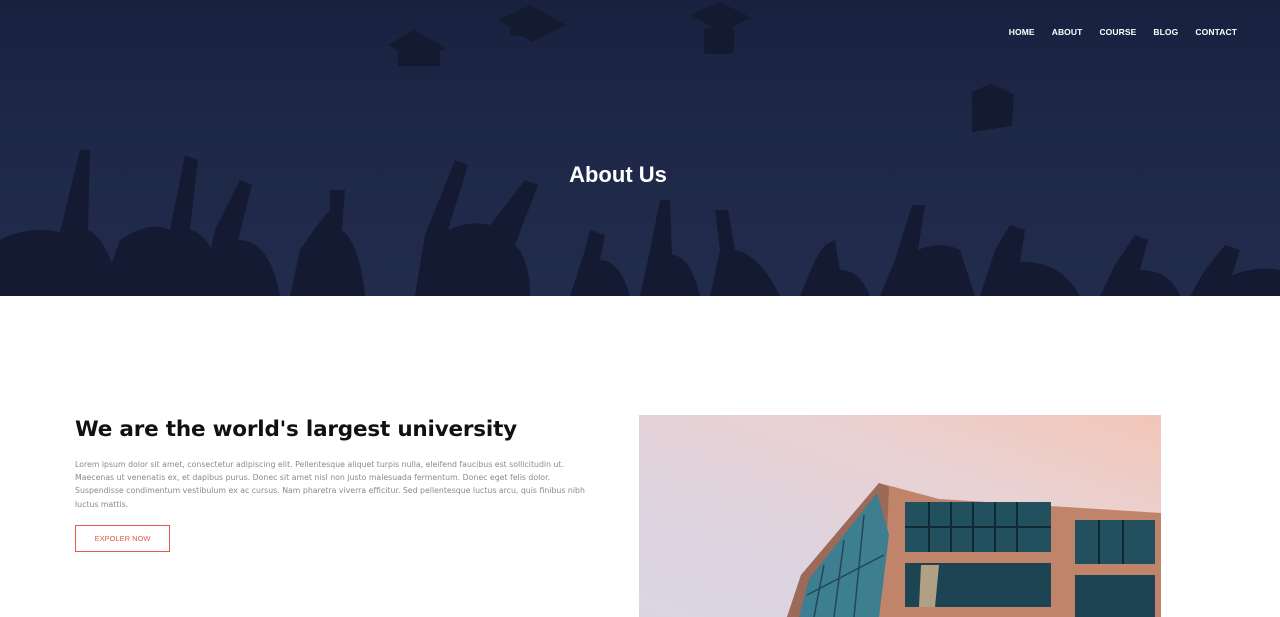 The width and height of the screenshot is (1280, 617). I want to click on explore-now-button: EXPOLER NOW, so click(122, 538).